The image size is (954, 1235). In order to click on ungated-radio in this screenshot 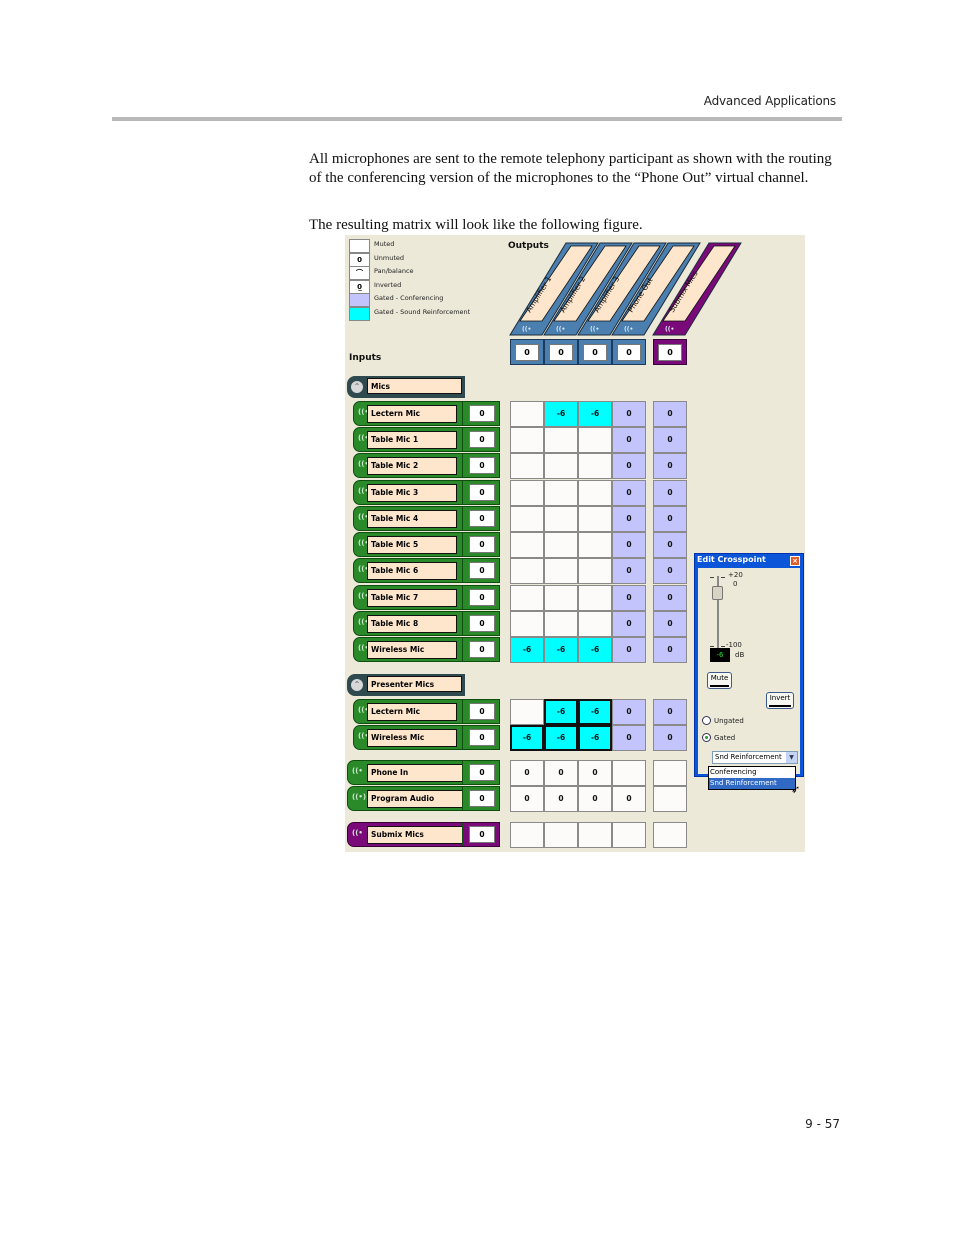, I will do `click(706, 720)`.